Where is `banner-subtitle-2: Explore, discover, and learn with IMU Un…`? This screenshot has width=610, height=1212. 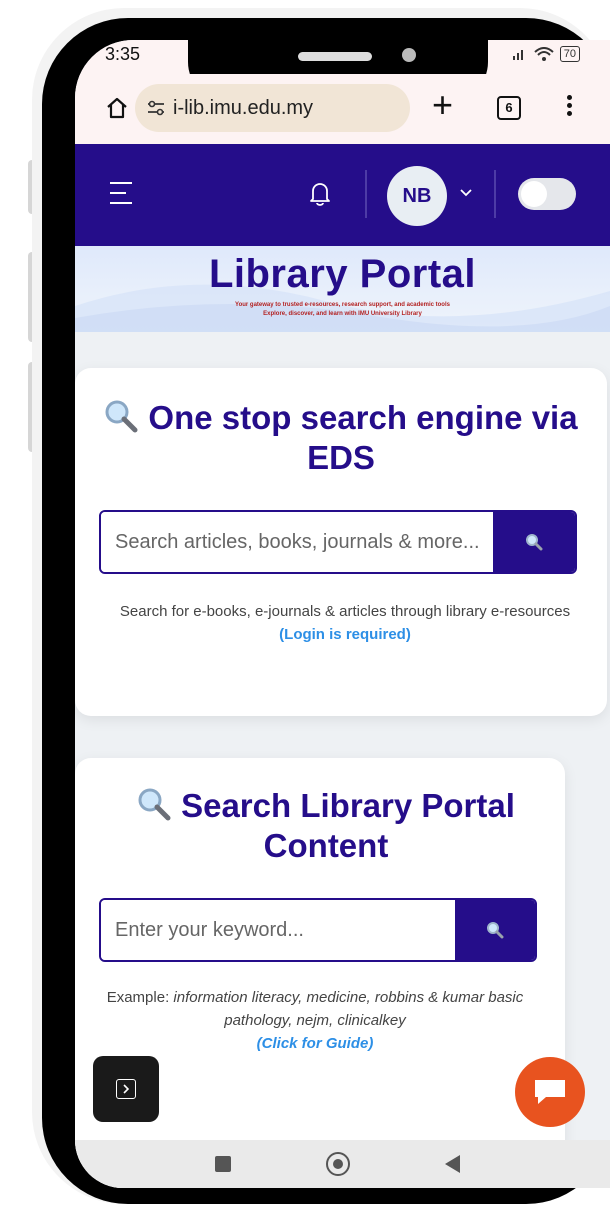
banner-subtitle-2: Explore, discover, and learn with IMU Un… is located at coordinates (342, 314).